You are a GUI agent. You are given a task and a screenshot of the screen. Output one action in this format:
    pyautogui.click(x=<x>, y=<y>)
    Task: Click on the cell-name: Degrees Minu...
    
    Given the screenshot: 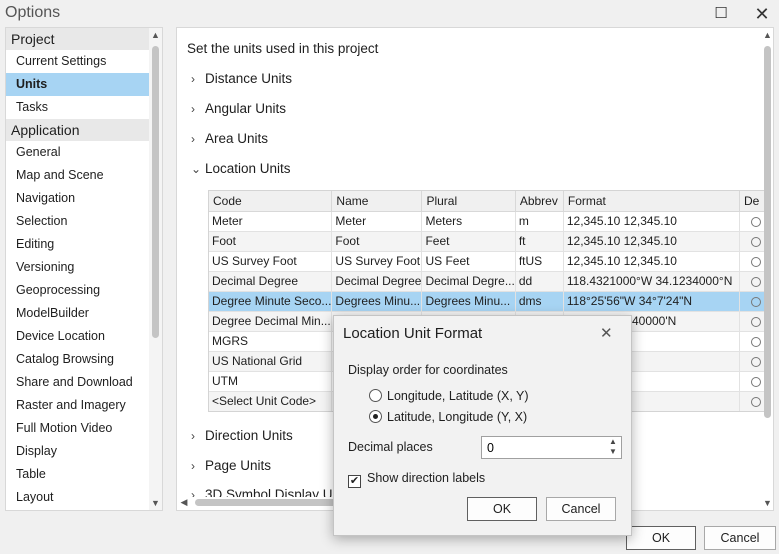 What is the action you would take?
    pyautogui.click(x=377, y=301)
    